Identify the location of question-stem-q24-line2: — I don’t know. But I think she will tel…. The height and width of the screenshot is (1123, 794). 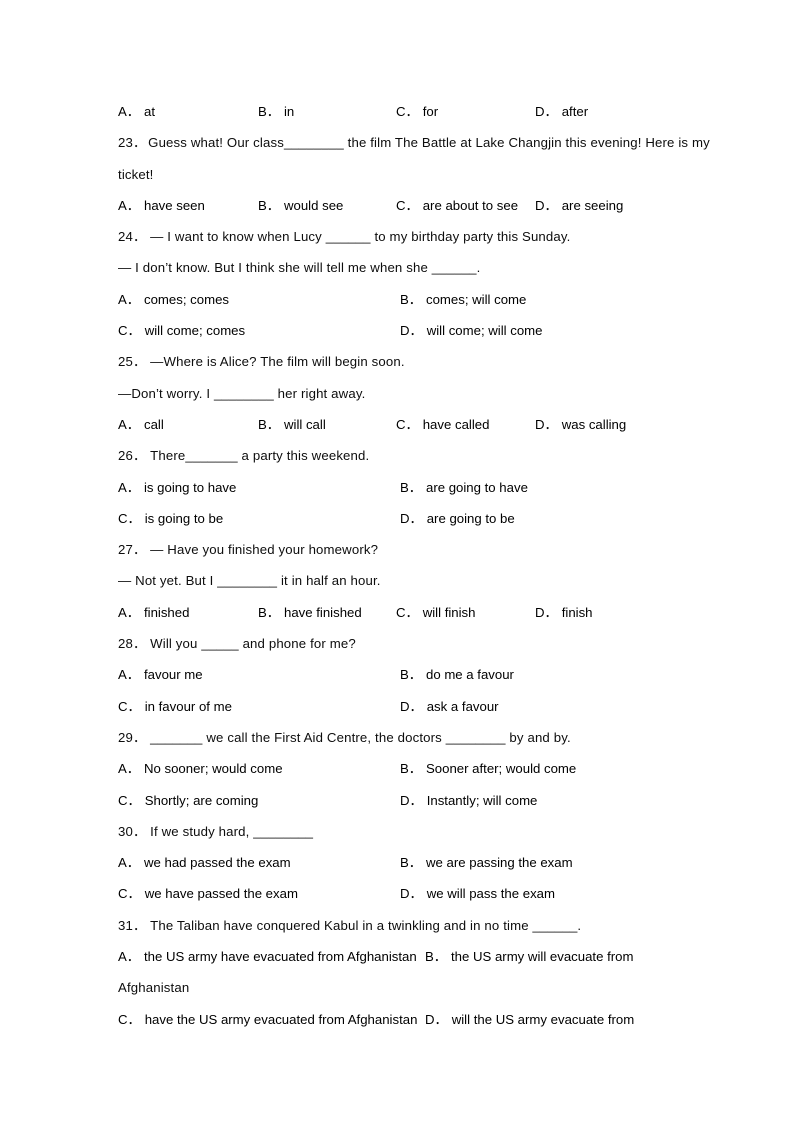
(400, 267).